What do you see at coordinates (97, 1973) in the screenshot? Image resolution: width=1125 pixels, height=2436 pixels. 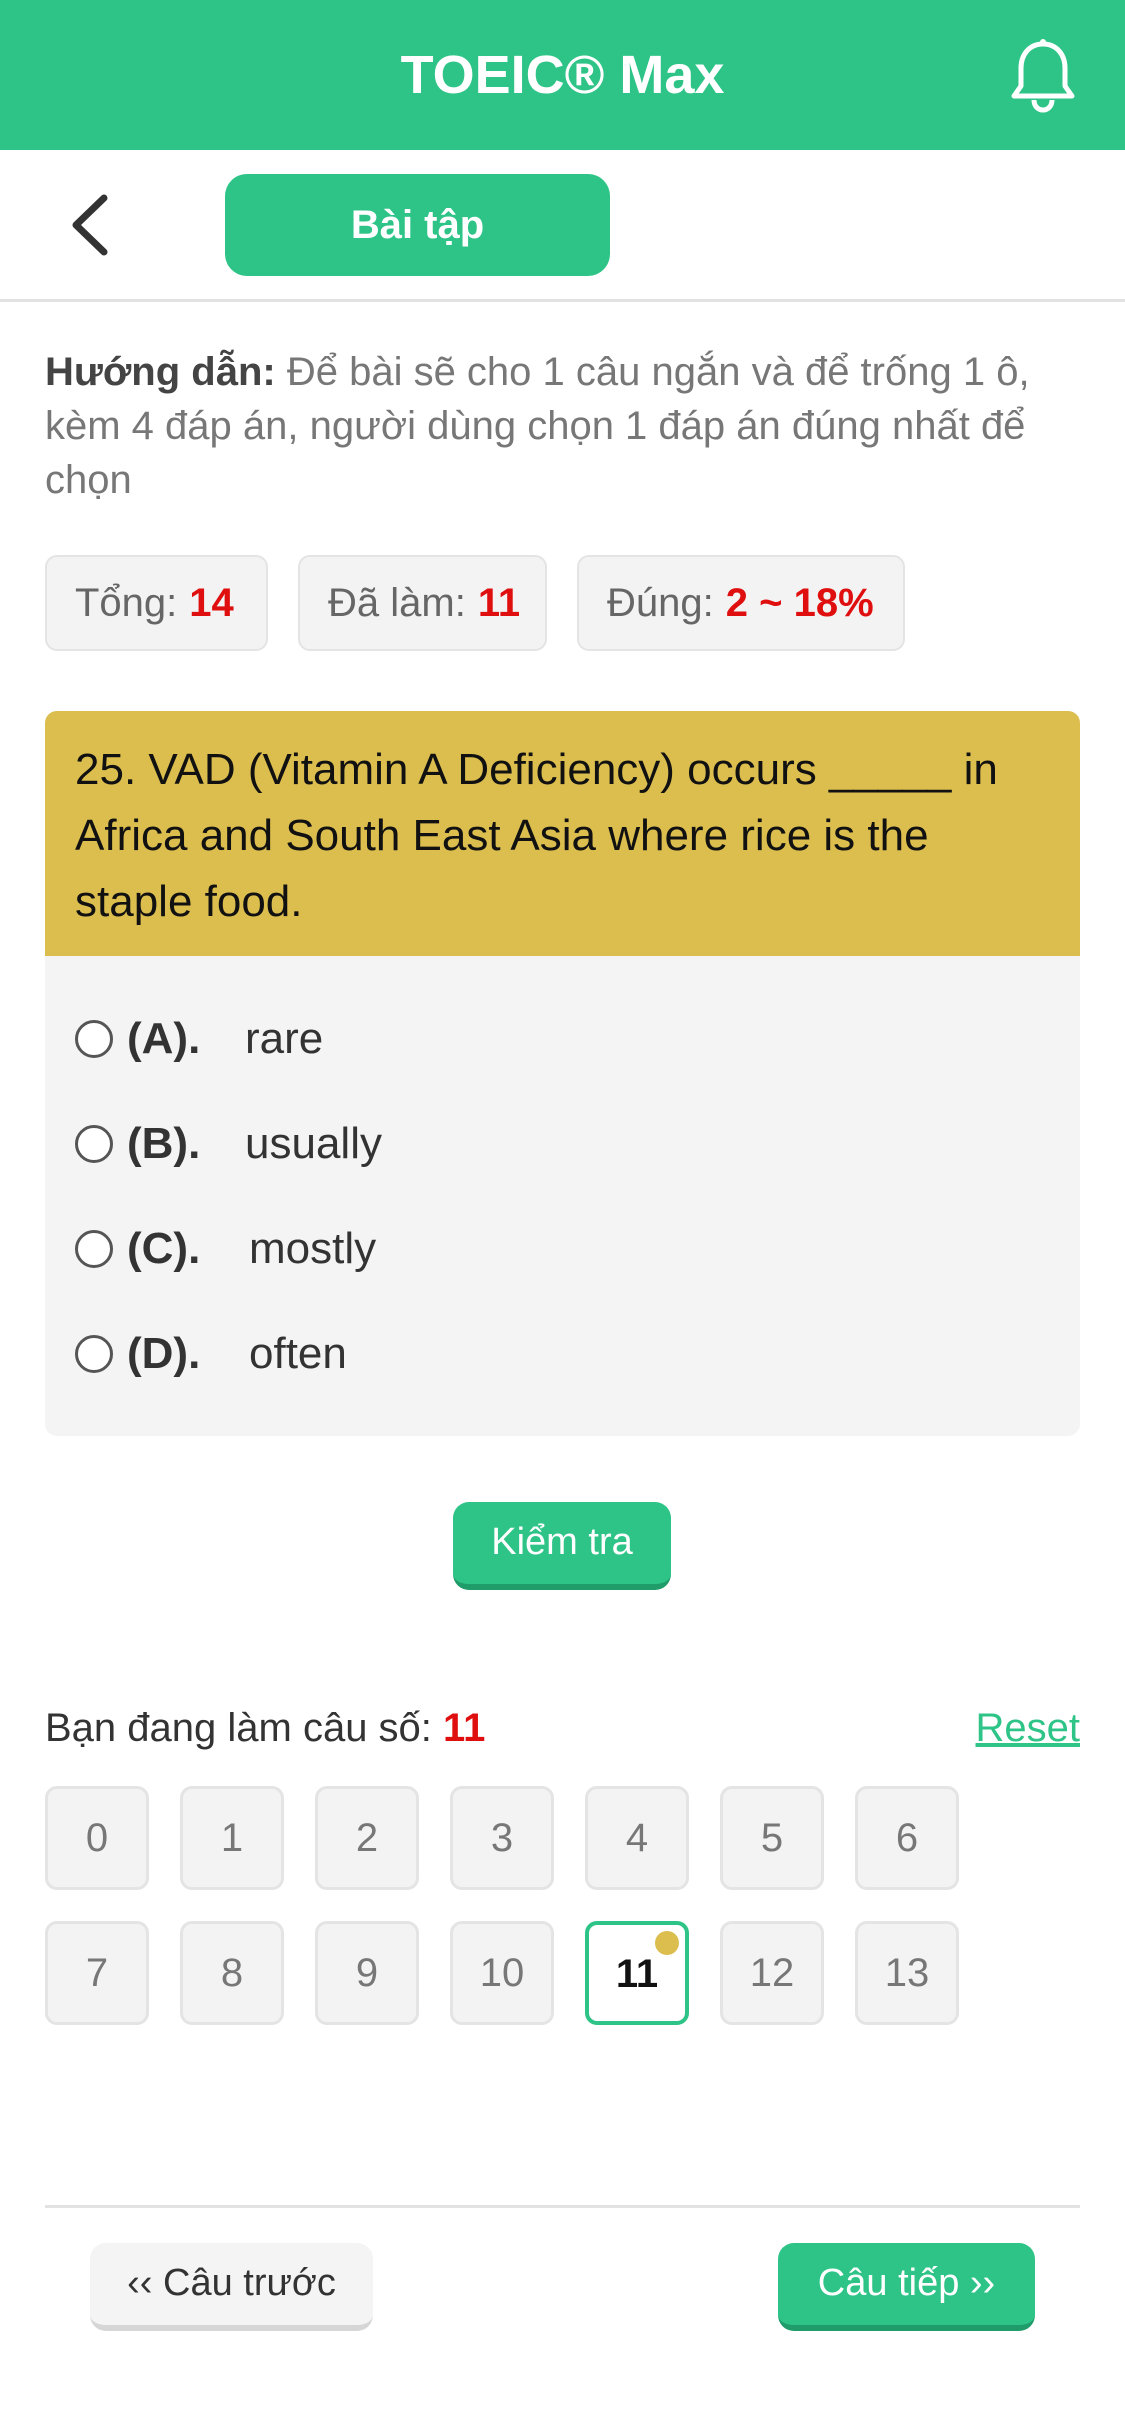 I see `question-number-7: 7` at bounding box center [97, 1973].